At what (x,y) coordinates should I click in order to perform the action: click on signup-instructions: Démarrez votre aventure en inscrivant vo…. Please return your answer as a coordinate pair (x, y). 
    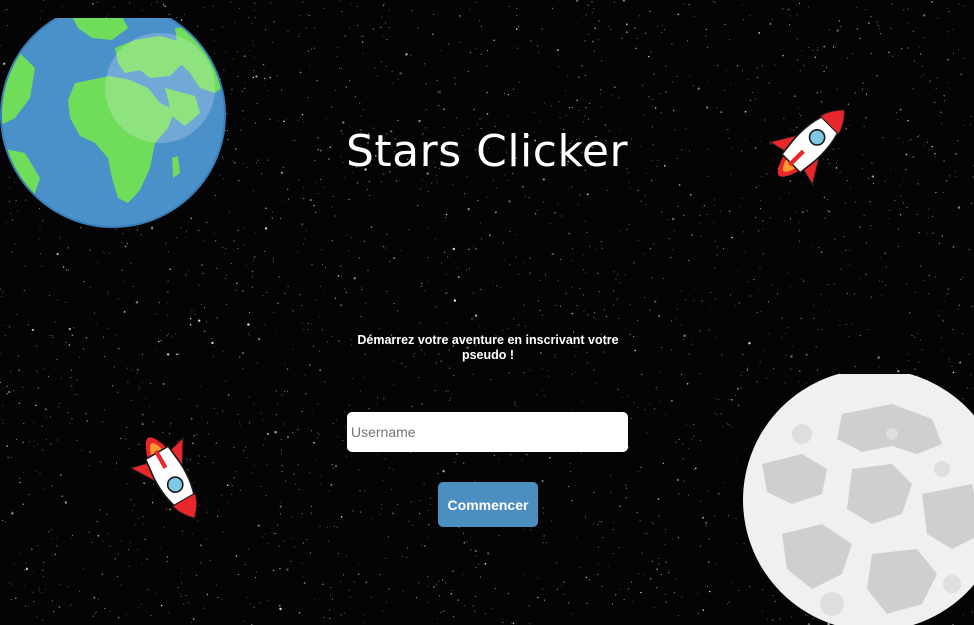
    Looking at the image, I should click on (488, 347).